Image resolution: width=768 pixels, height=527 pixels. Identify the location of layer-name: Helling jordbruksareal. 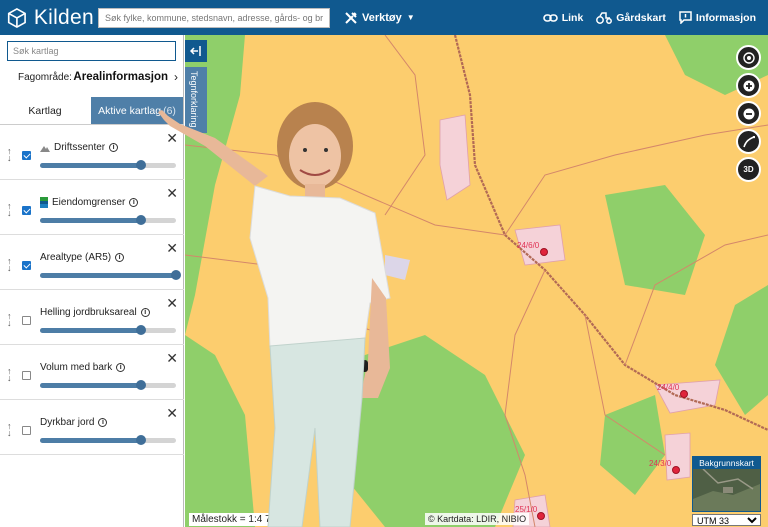
(88, 312).